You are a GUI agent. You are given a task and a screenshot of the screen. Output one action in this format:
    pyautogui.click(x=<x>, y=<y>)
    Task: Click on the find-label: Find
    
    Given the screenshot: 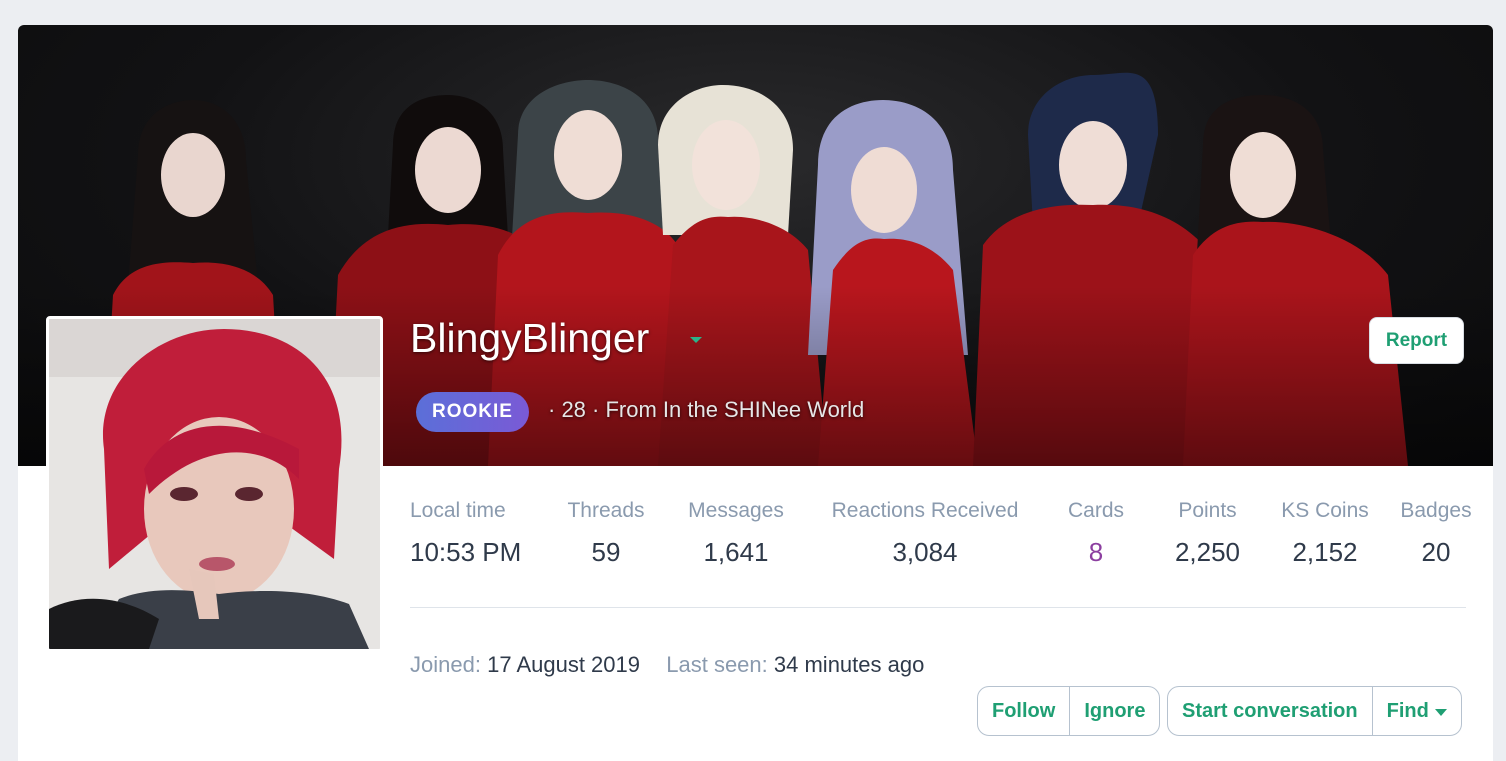 What is the action you would take?
    pyautogui.click(x=1407, y=710)
    